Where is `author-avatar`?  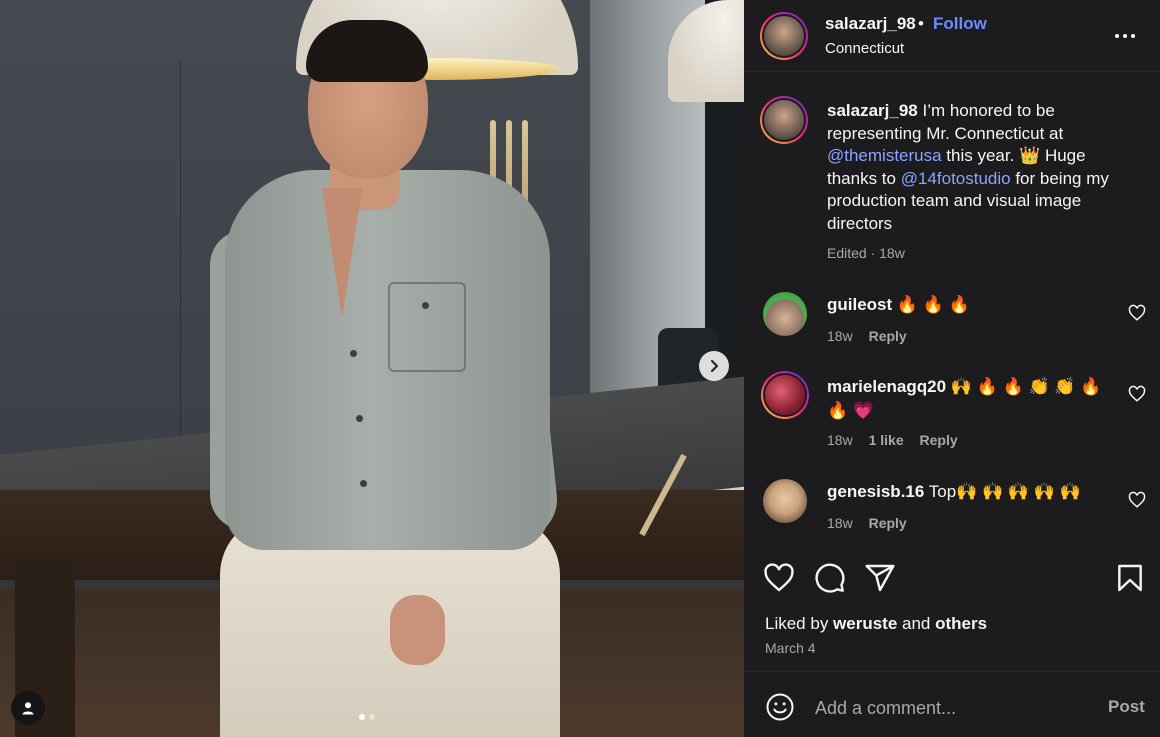 author-avatar is located at coordinates (784, 36).